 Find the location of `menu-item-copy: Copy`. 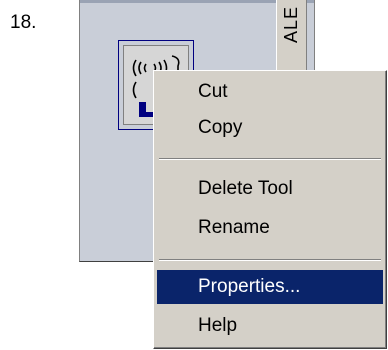

menu-item-copy: Copy is located at coordinates (270, 128).